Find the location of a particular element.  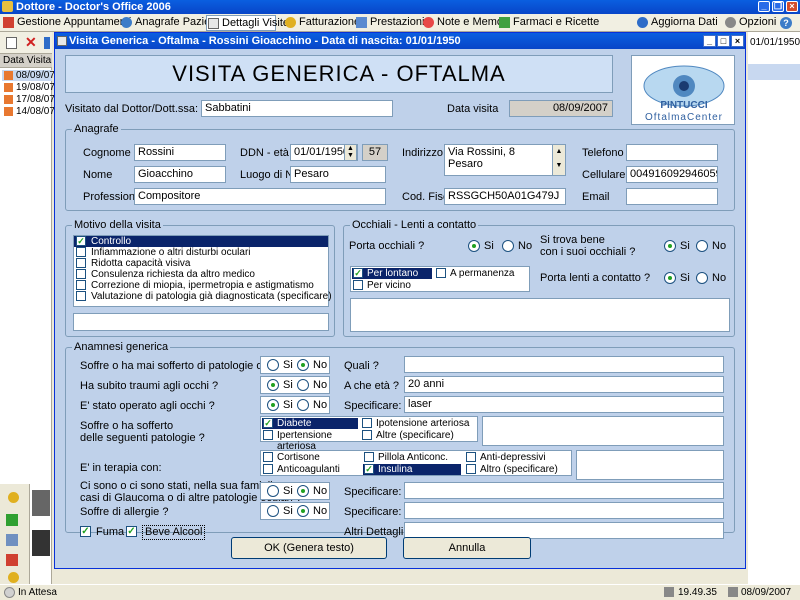

q1-no-radio is located at coordinates (303, 365).